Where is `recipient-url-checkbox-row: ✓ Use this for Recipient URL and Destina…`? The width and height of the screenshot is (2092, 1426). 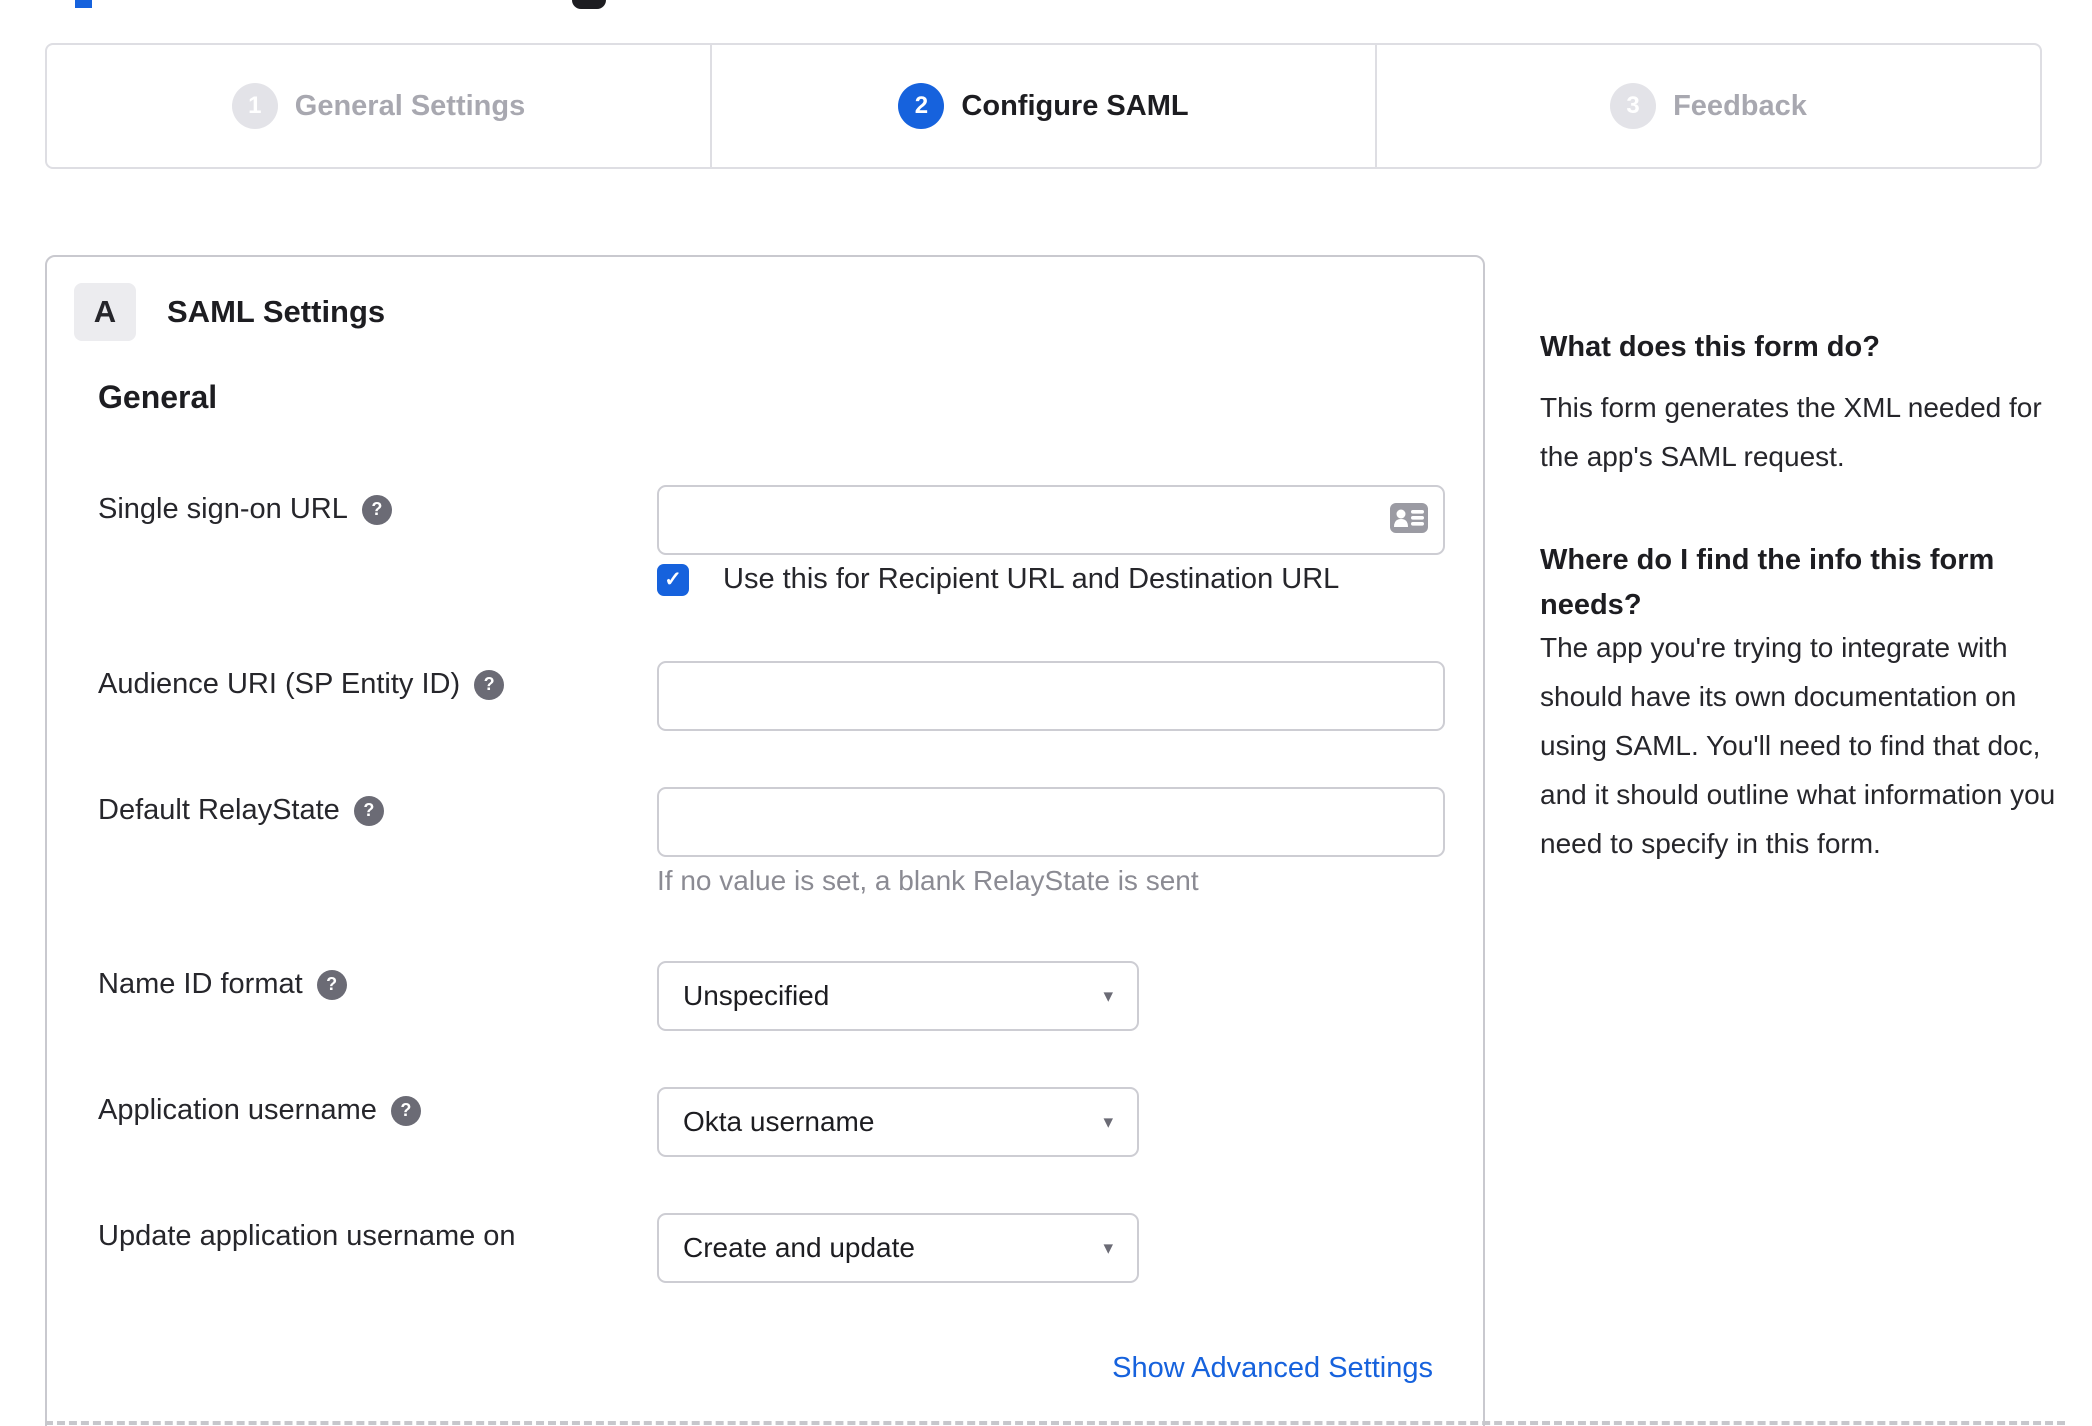 recipient-url-checkbox-row: ✓ Use this for Recipient URL and Destina… is located at coordinates (998, 579).